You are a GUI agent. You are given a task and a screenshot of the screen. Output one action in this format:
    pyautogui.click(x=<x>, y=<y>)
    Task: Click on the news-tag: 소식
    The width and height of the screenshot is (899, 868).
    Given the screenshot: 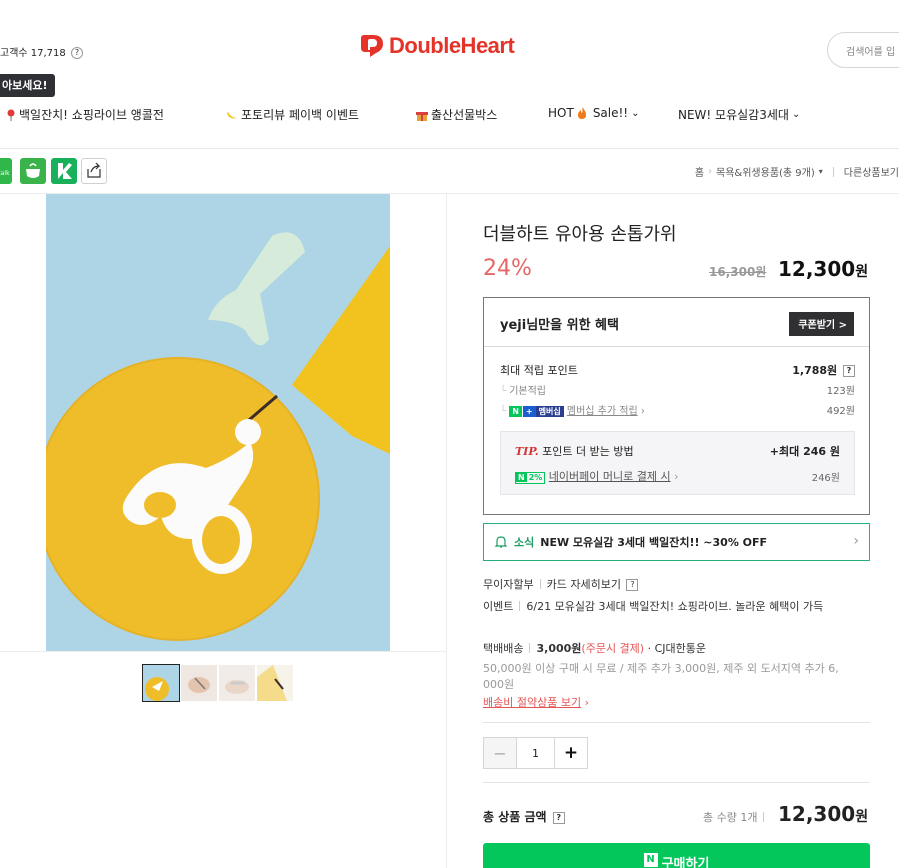 What is the action you would take?
    pyautogui.click(x=524, y=542)
    